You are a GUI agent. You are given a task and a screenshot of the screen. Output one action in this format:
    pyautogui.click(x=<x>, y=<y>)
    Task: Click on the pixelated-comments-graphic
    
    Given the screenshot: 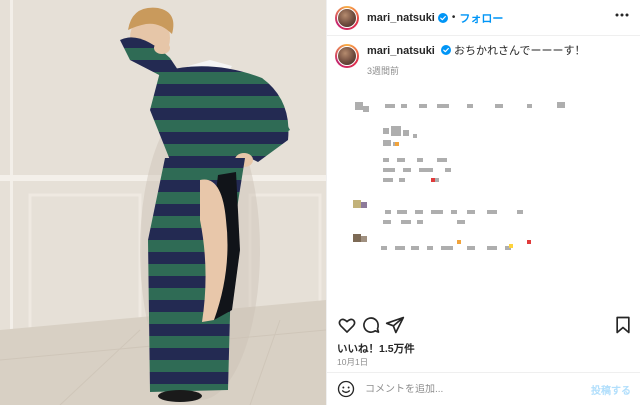 What is the action you would take?
    pyautogui.click(x=459, y=176)
    